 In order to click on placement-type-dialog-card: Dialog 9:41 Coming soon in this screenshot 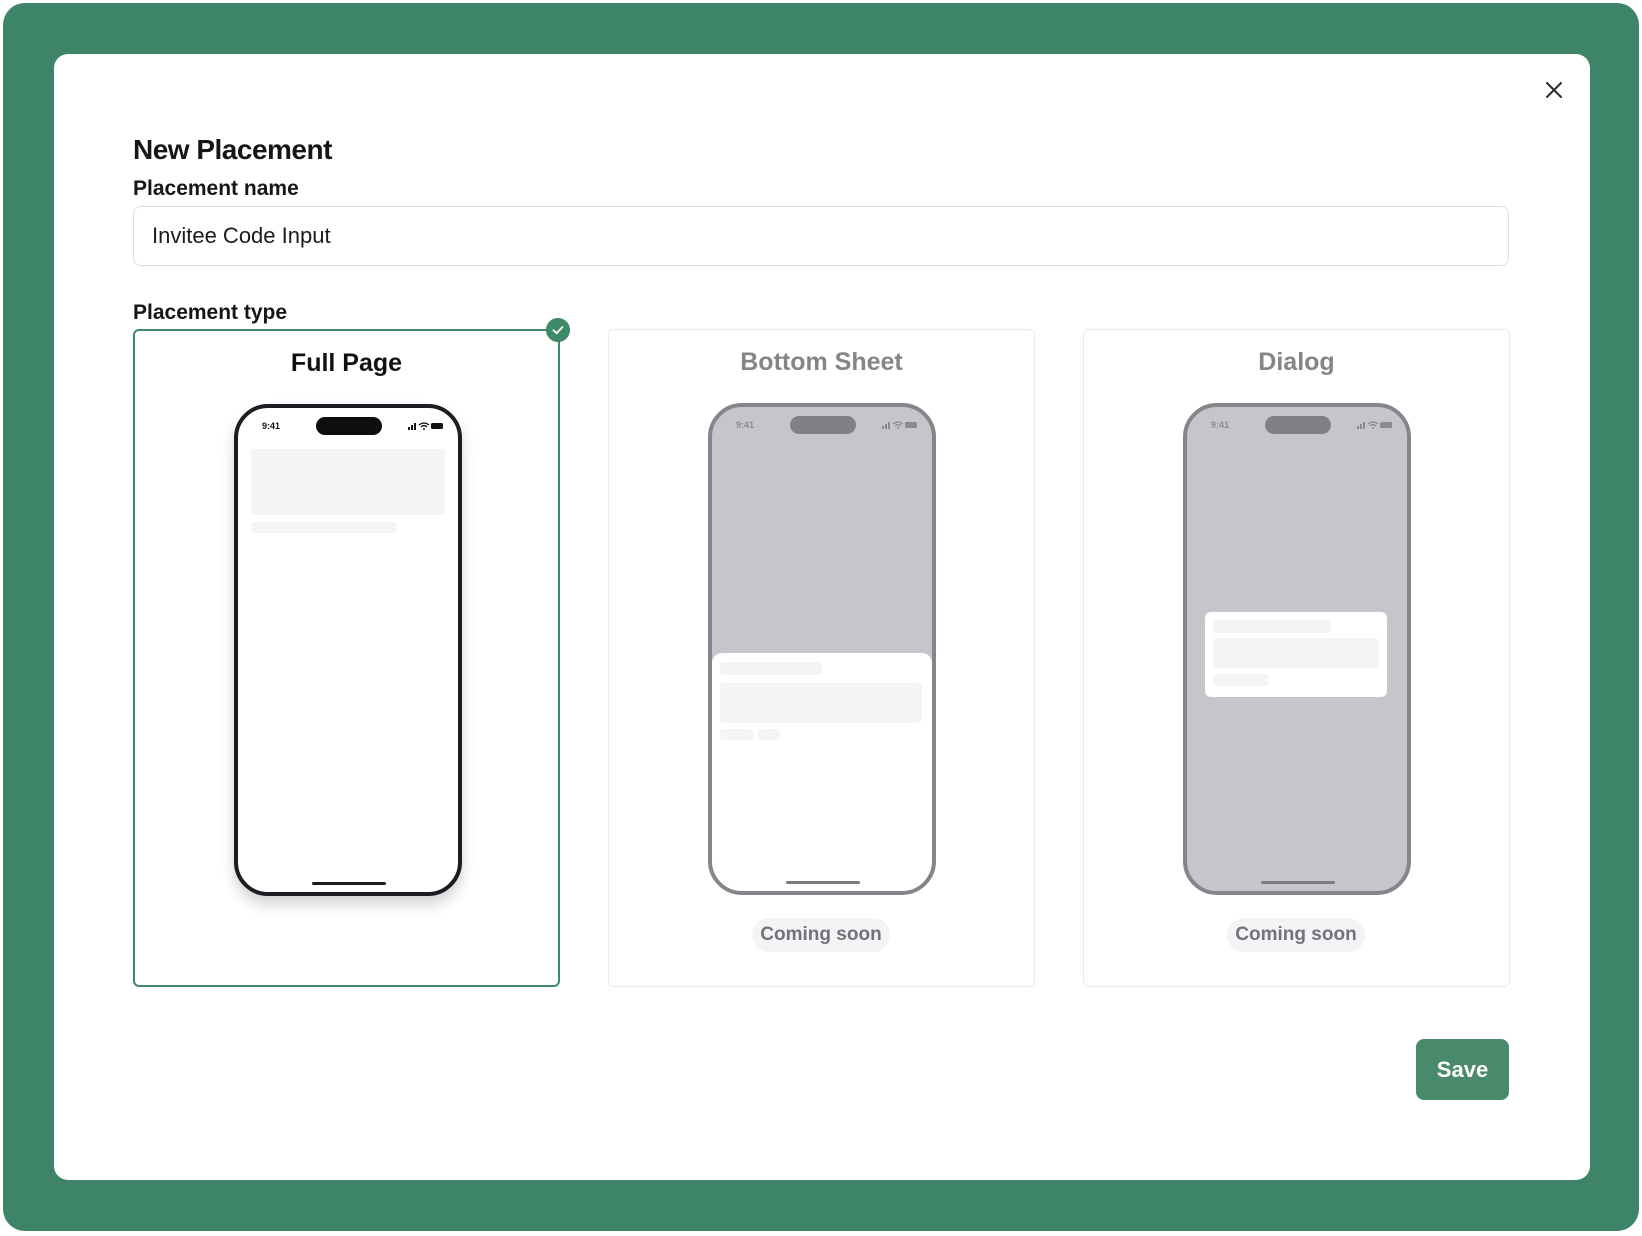, I will do `click(1296, 658)`.